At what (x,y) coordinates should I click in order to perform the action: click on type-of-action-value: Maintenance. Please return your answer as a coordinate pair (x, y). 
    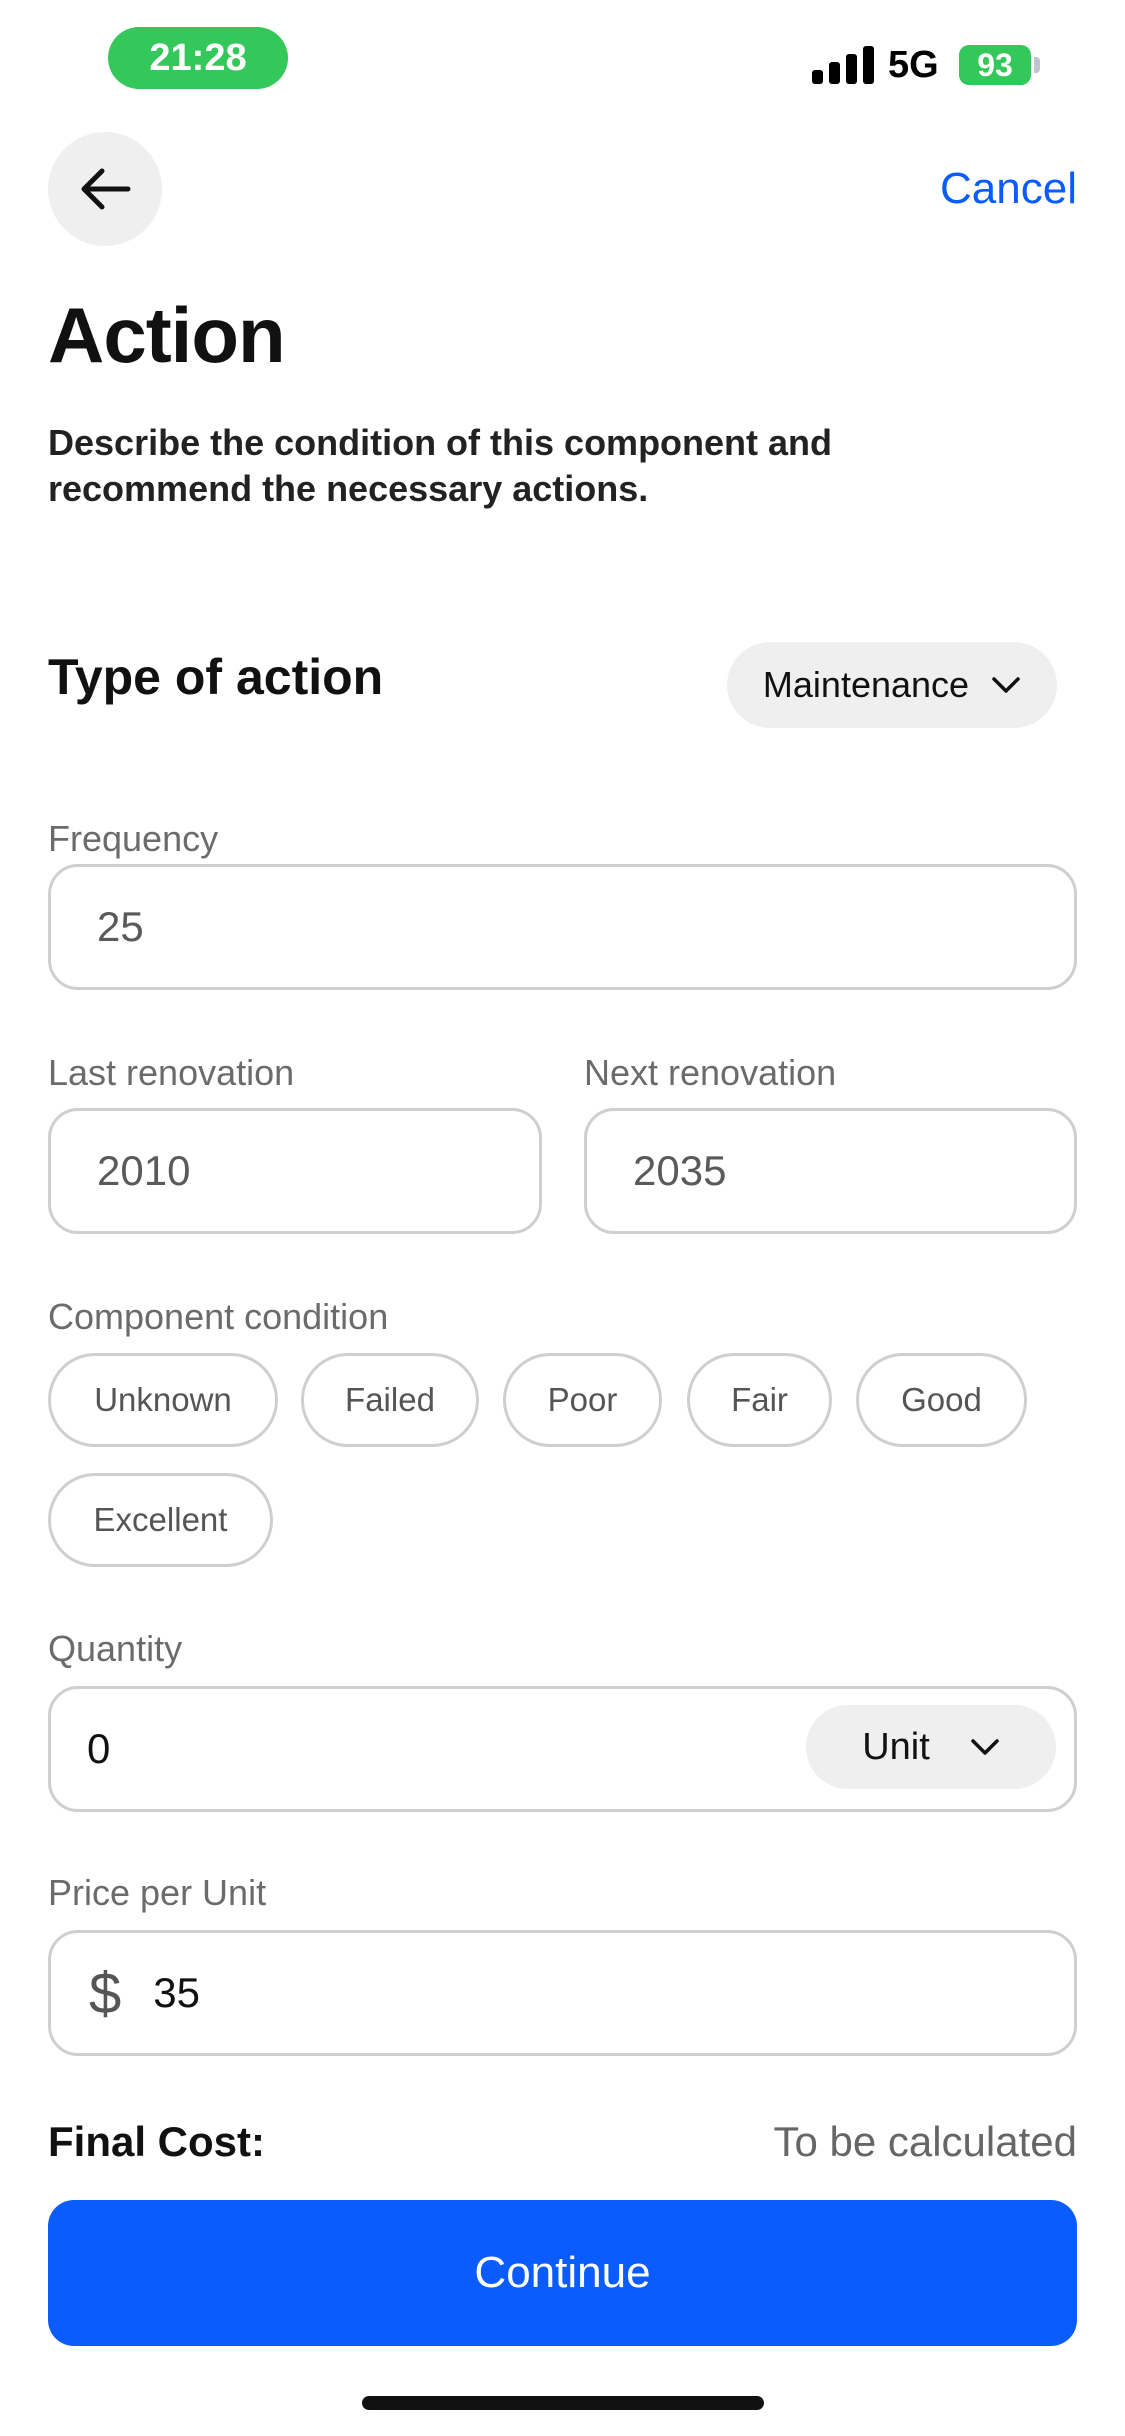
    Looking at the image, I should click on (866, 684).